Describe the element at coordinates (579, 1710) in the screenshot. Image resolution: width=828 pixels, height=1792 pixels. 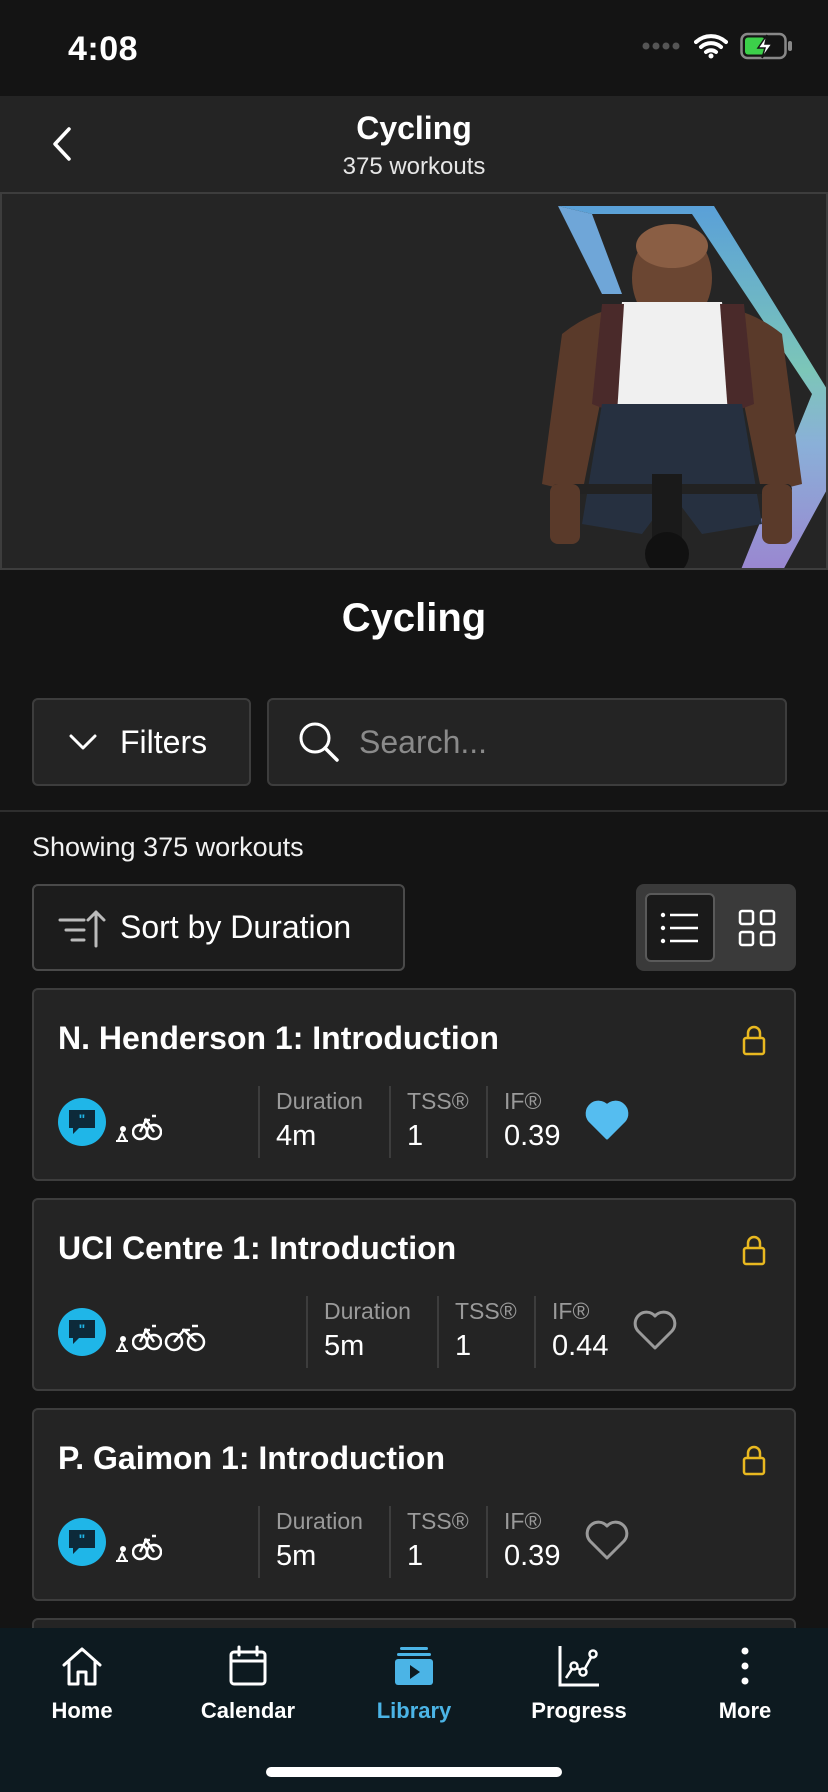
I see `tab-label: Progress` at that location.